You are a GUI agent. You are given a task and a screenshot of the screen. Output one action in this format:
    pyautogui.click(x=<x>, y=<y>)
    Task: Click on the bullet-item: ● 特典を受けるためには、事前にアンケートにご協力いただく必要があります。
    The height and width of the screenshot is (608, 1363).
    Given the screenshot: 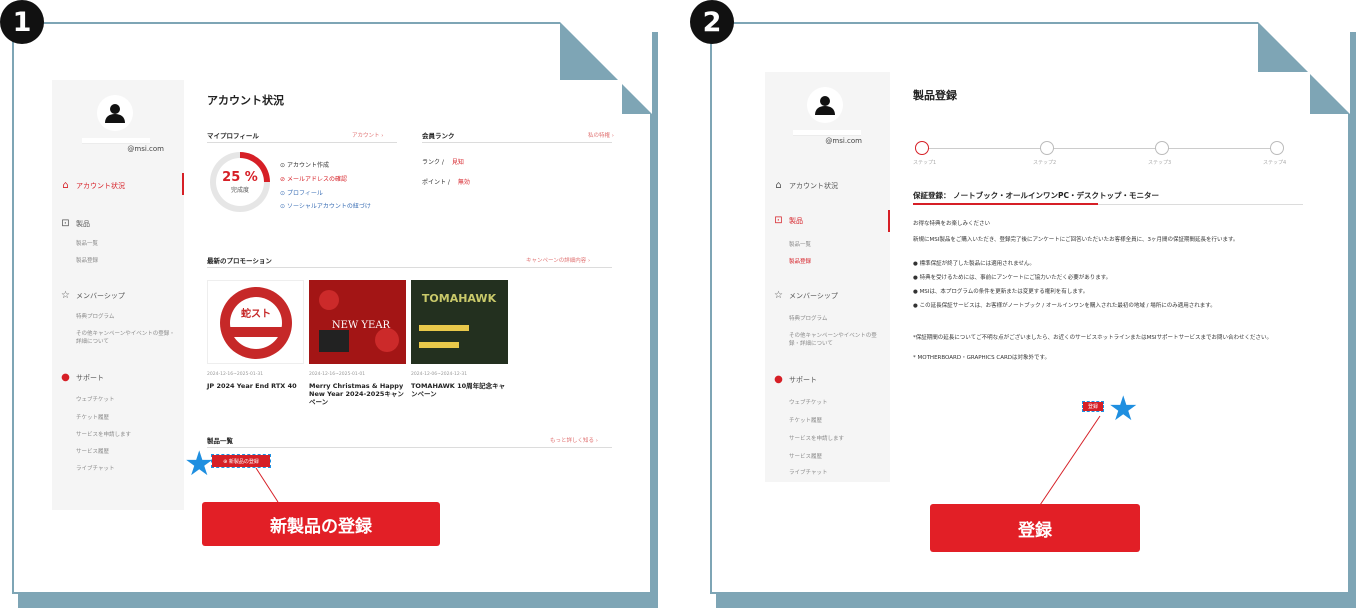 What is the action you would take?
    pyautogui.click(x=1012, y=278)
    